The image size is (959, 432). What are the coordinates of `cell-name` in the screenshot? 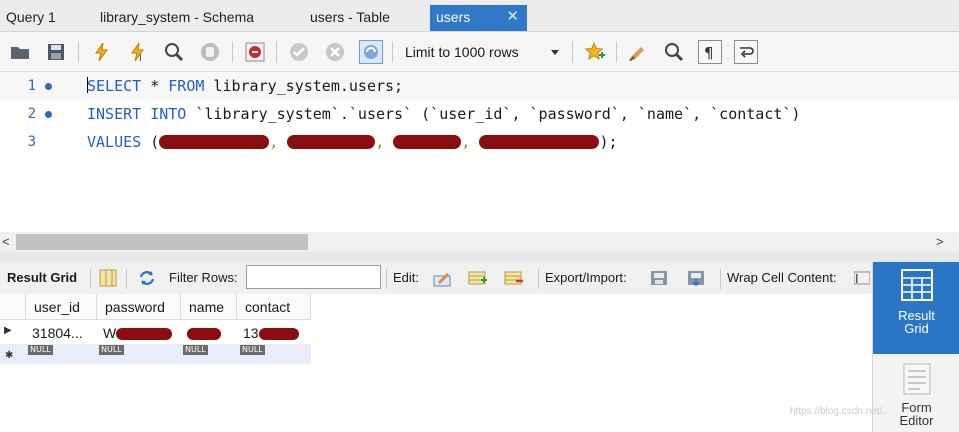 It's located at (209, 333).